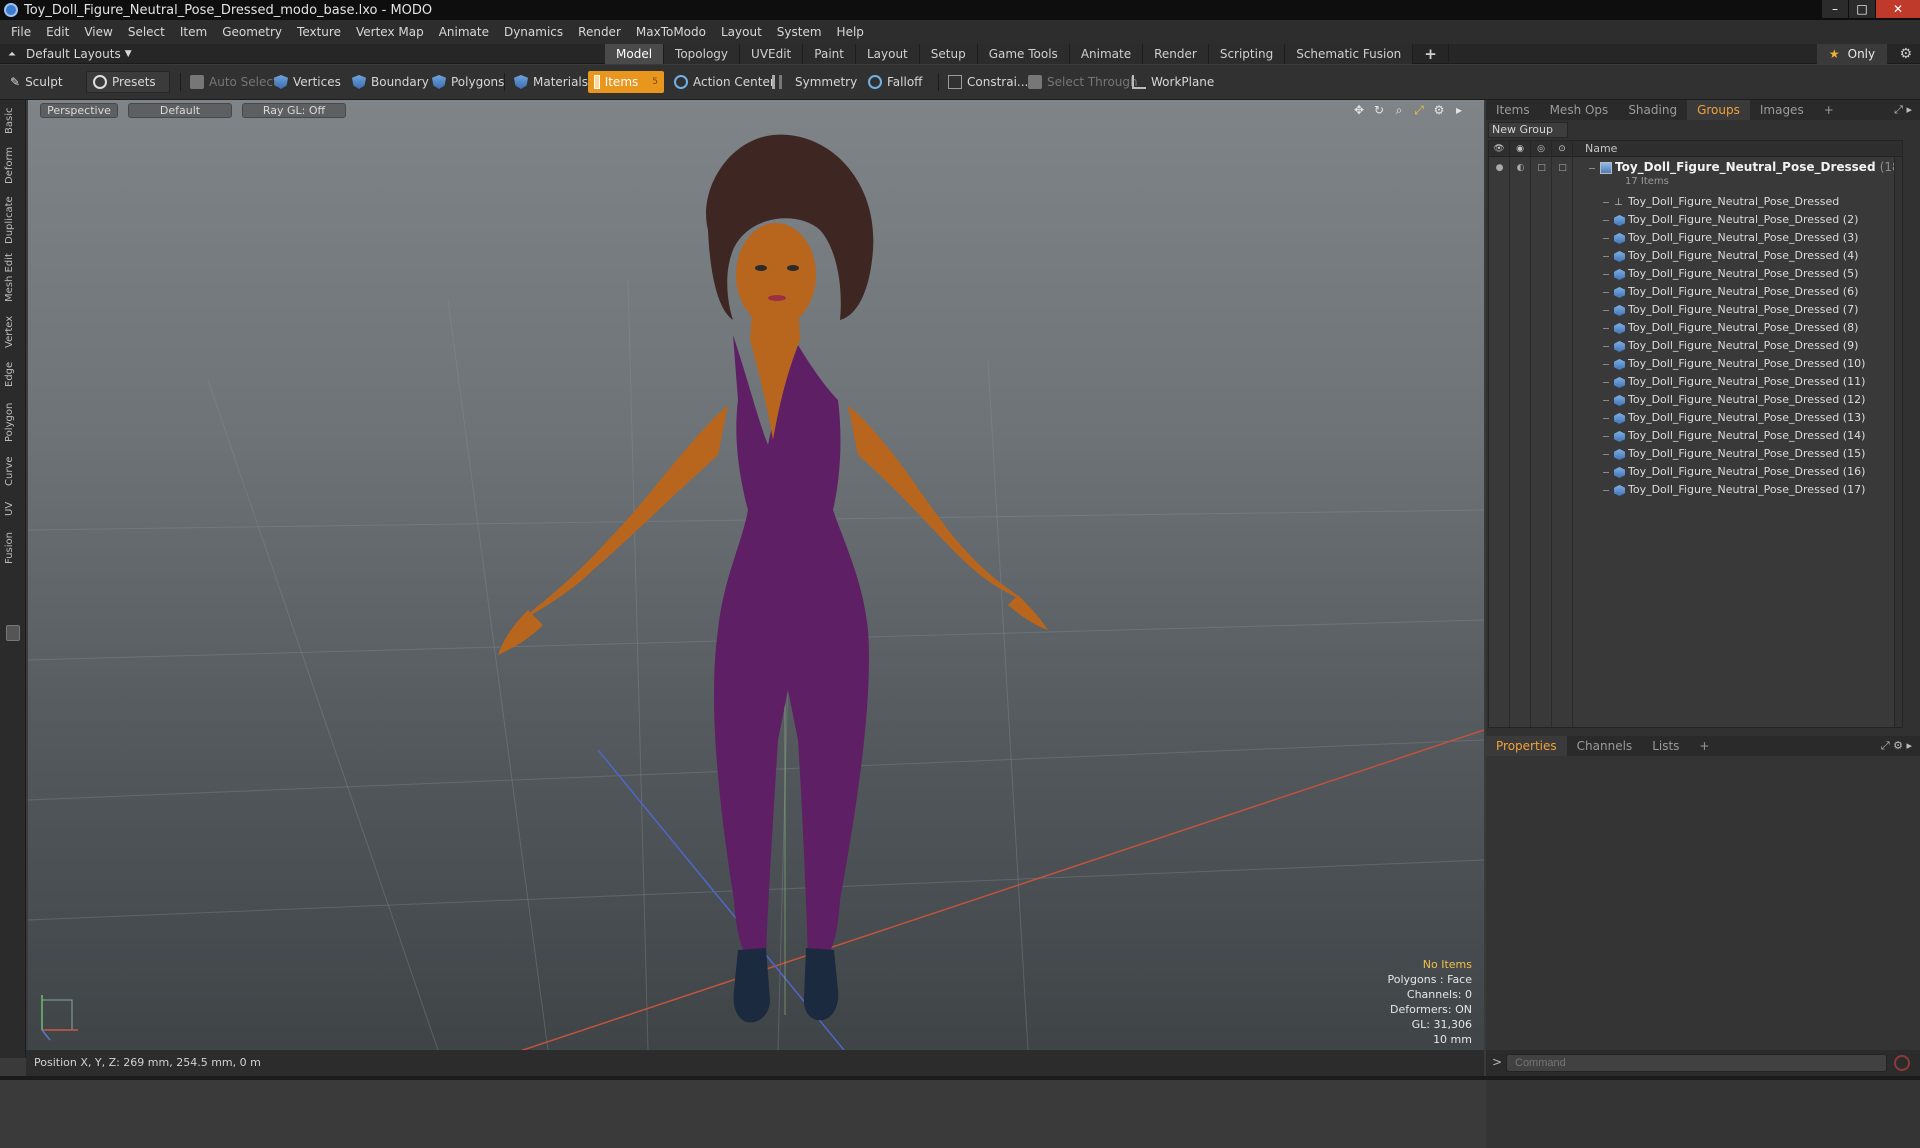 This screenshot has height=1148, width=1920. I want to click on menu-file: File, so click(21, 32).